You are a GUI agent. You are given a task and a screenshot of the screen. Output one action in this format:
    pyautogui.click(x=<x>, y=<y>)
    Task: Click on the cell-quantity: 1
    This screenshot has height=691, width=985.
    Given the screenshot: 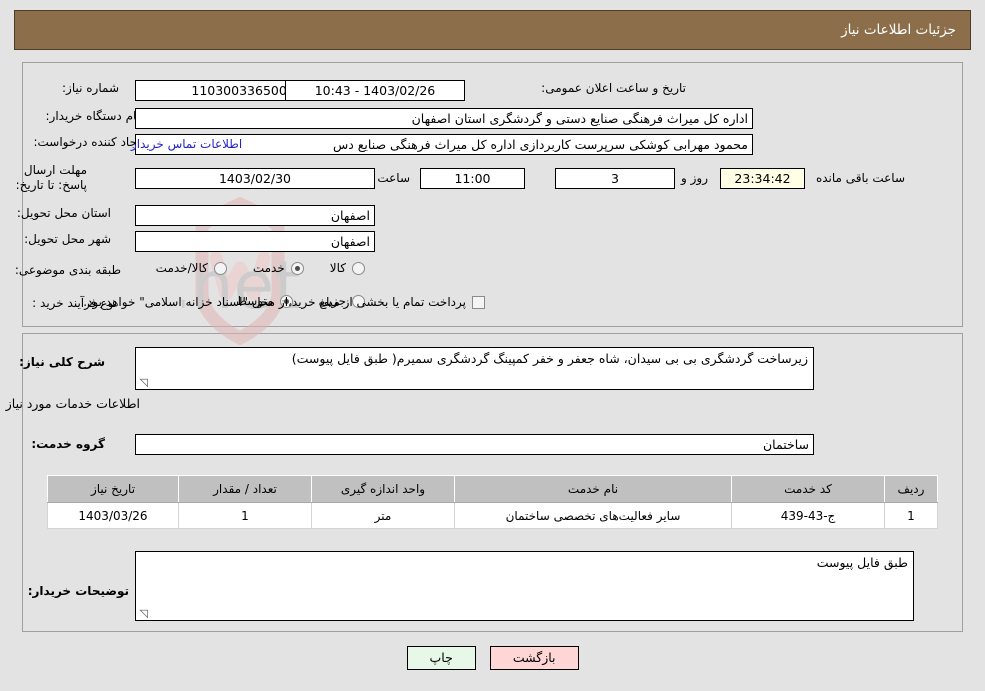 What is the action you would take?
    pyautogui.click(x=245, y=515)
    